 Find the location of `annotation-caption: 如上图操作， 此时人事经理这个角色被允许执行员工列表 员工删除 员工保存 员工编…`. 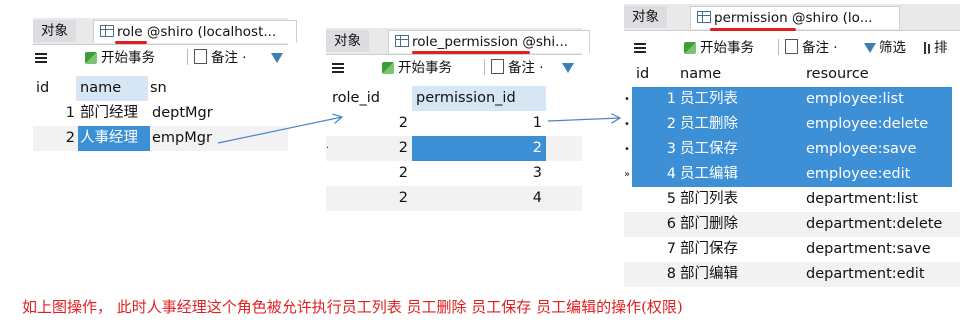

annotation-caption: 如上图操作， 此时人事经理这个角色被允许执行员工列表 员工删除 员工保存 员工编… is located at coordinates (352, 307).